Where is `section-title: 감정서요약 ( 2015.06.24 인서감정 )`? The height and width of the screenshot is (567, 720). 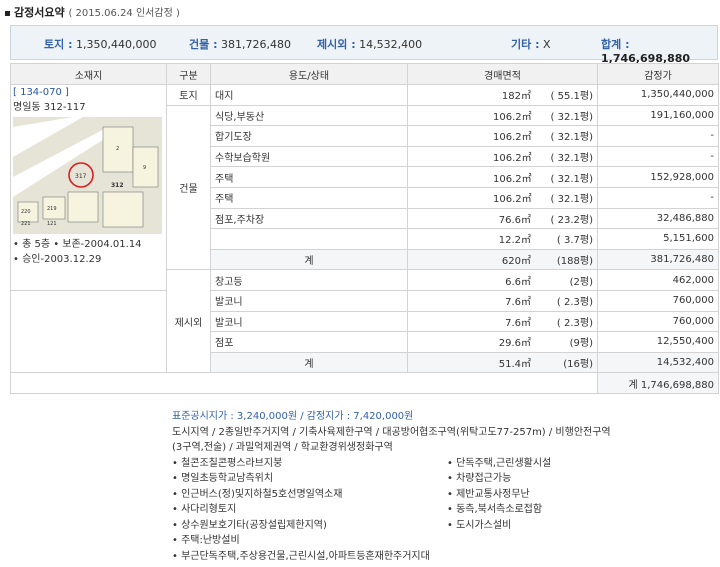 section-title: 감정서요약 ( 2015.06.24 인서감정 ) is located at coordinates (92, 12).